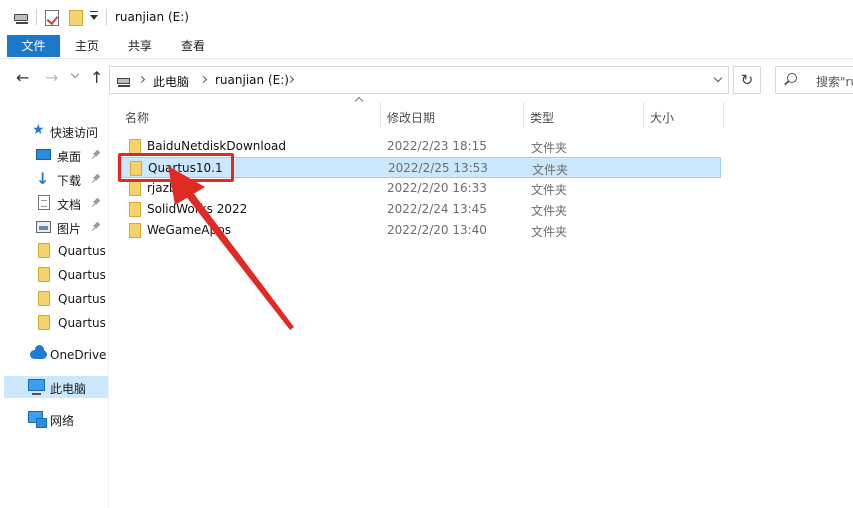 This screenshot has height=508, width=853. Describe the element at coordinates (662, 117) in the screenshot. I see `column-header-size: 大小` at that location.